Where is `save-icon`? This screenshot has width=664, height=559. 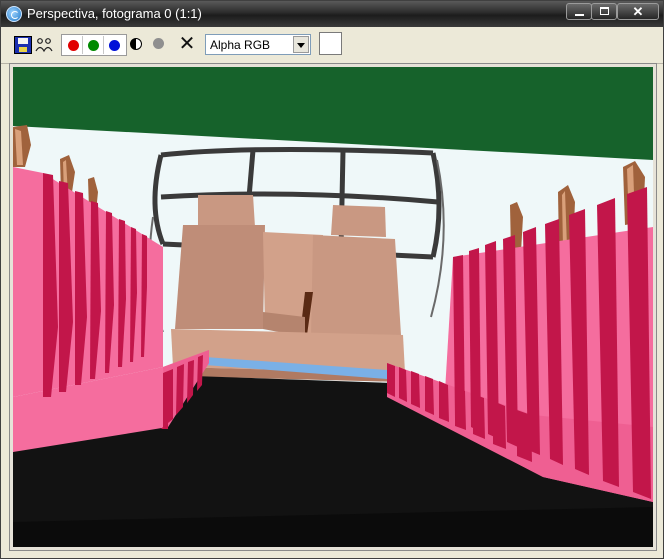 save-icon is located at coordinates (23, 45).